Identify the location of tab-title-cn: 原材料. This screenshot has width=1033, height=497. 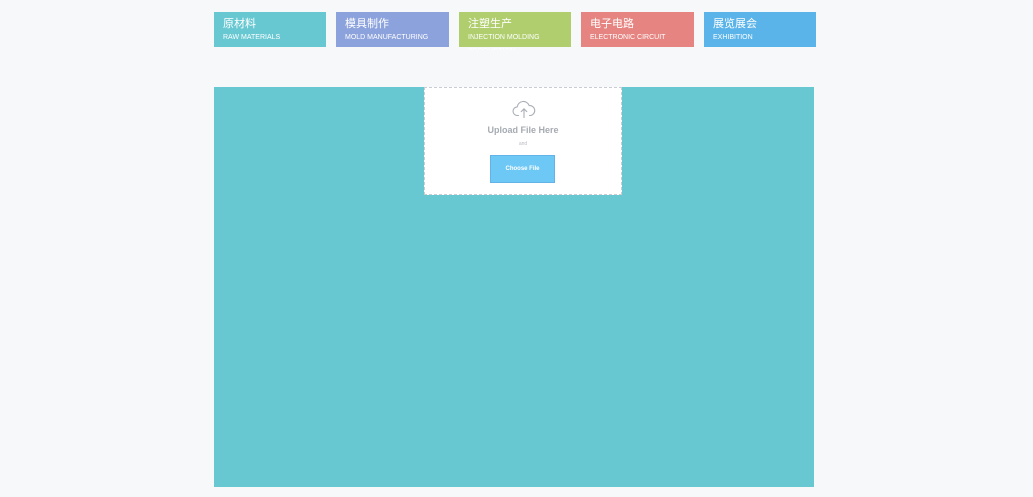
(239, 24).